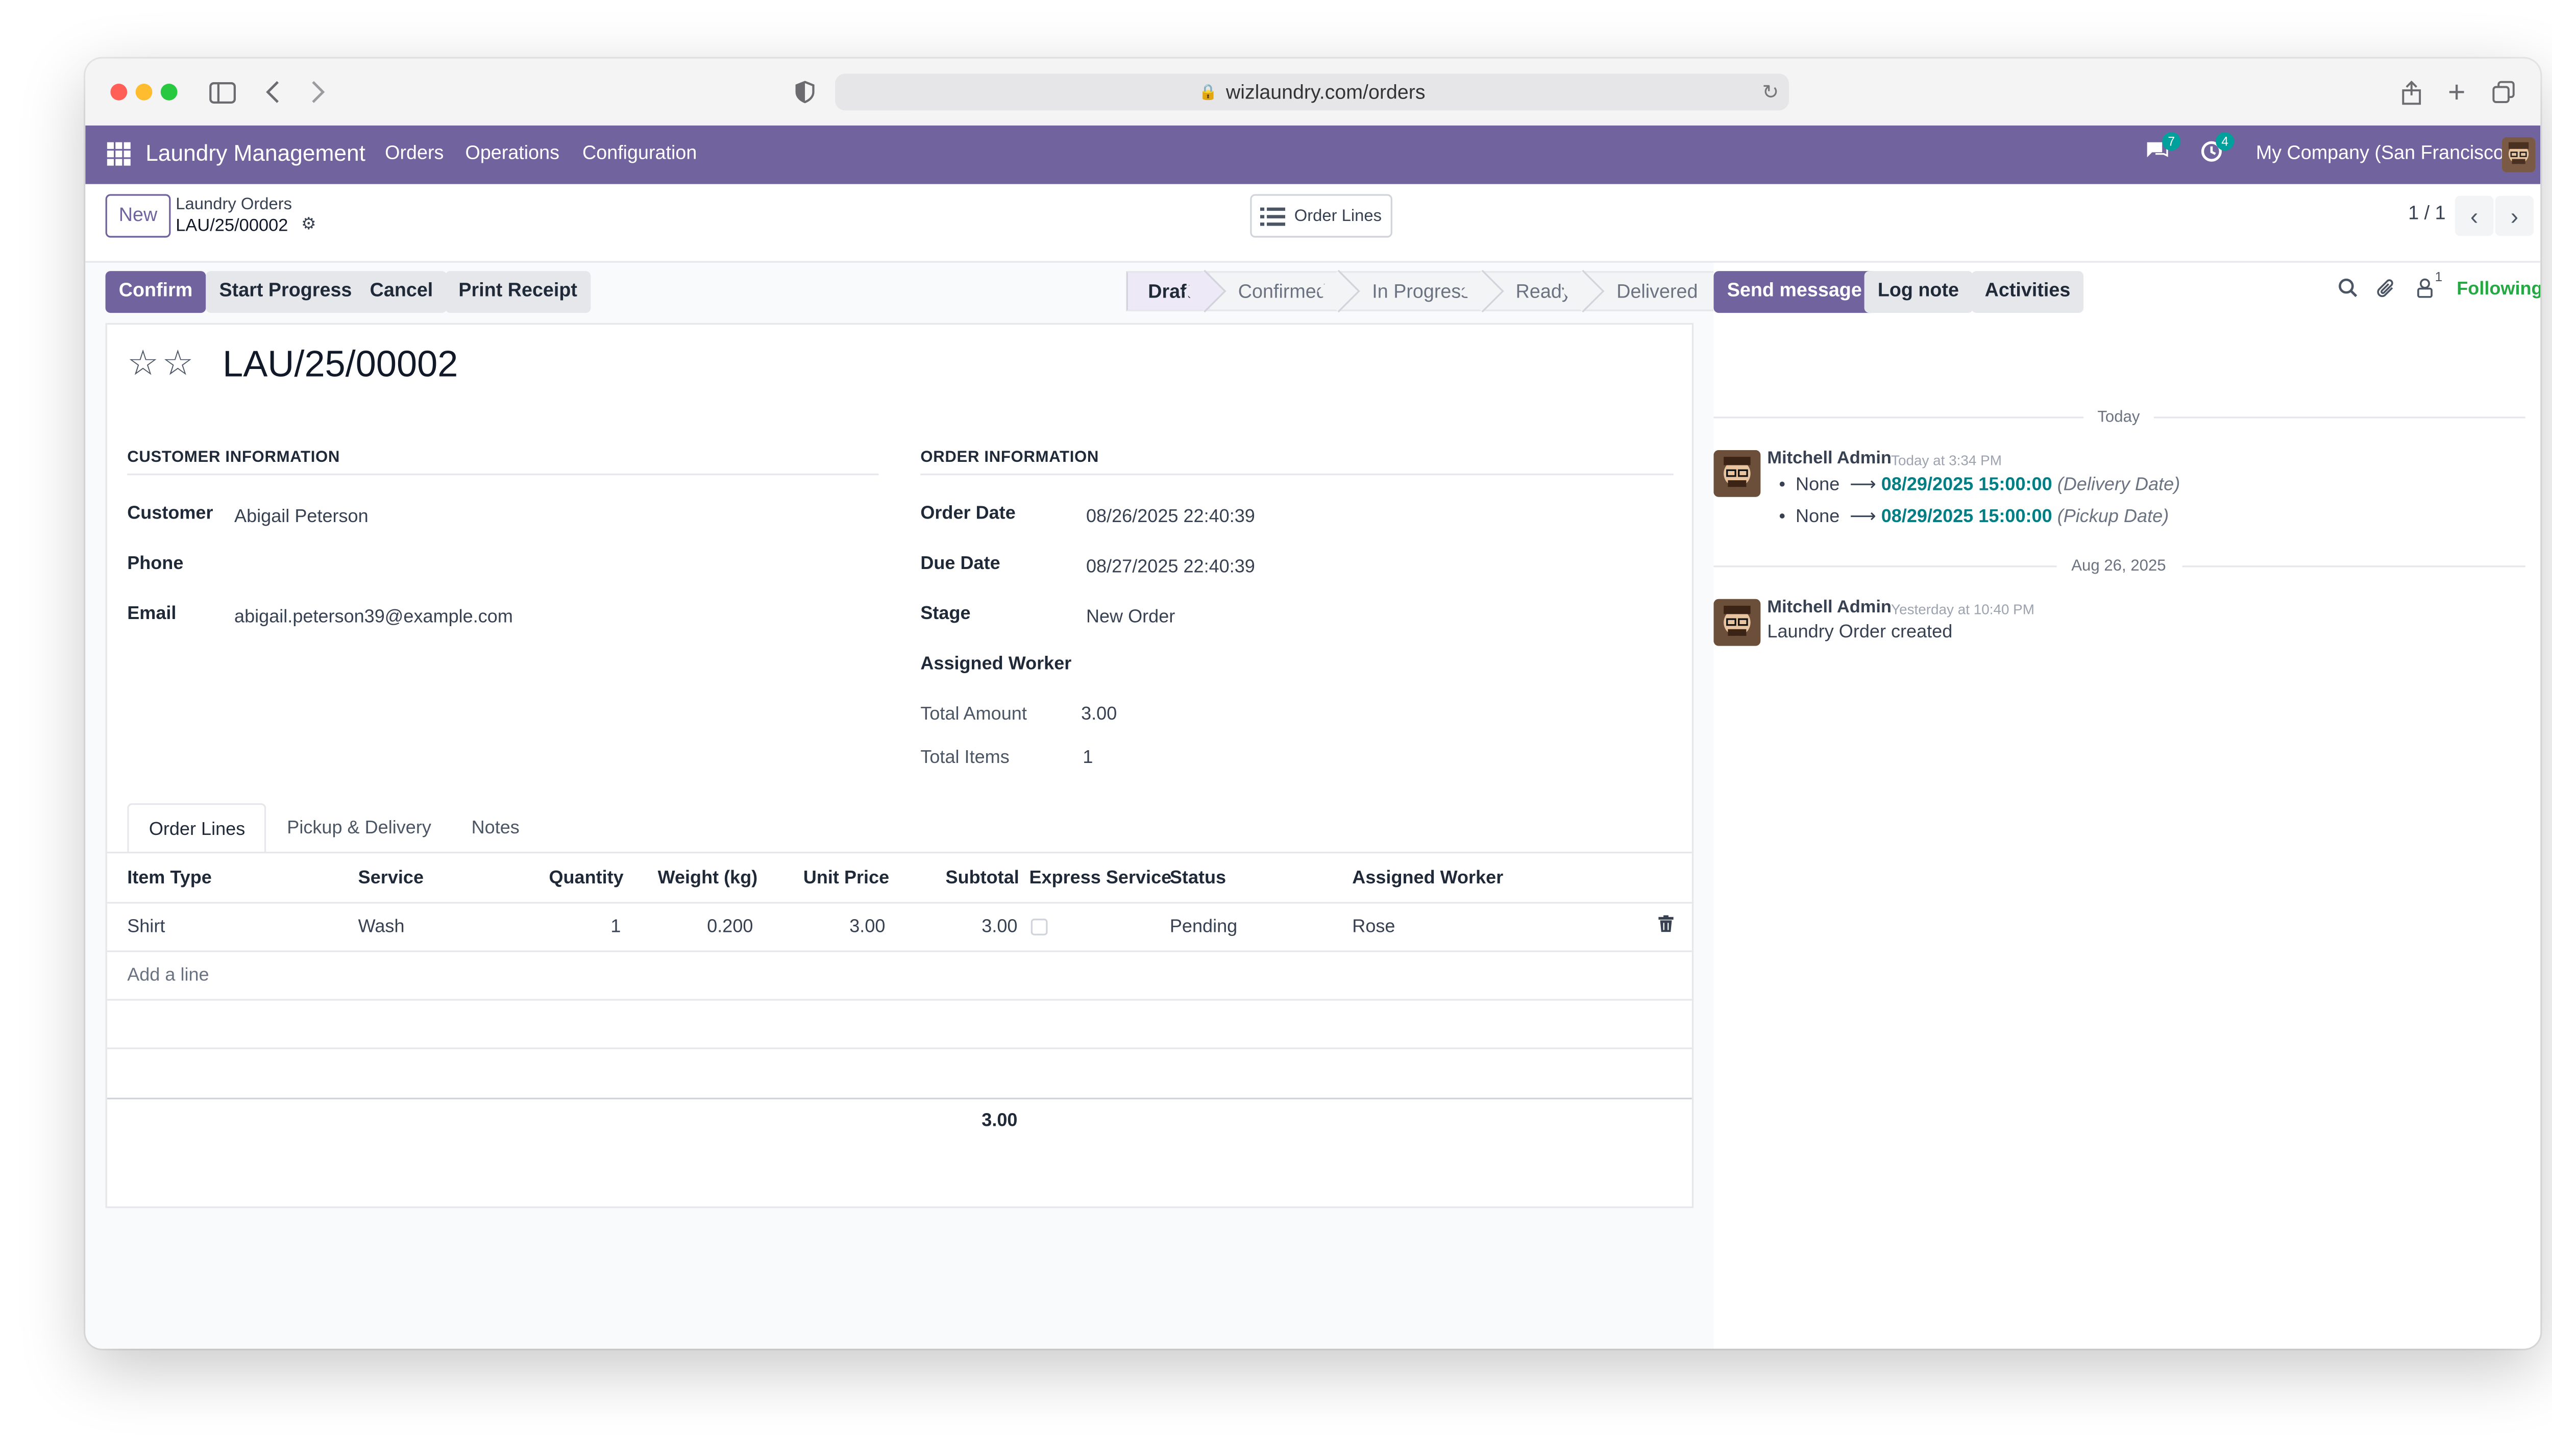 This screenshot has height=1456, width=2552. Describe the element at coordinates (1415, 291) in the screenshot. I see `stage-in-progress: In Progress` at that location.